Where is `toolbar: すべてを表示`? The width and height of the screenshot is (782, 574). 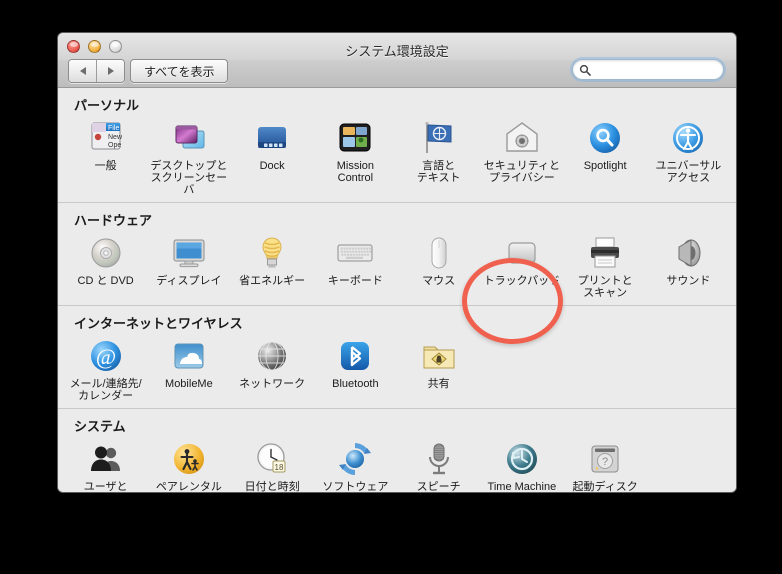 toolbar: すべてを表示 is located at coordinates (397, 73).